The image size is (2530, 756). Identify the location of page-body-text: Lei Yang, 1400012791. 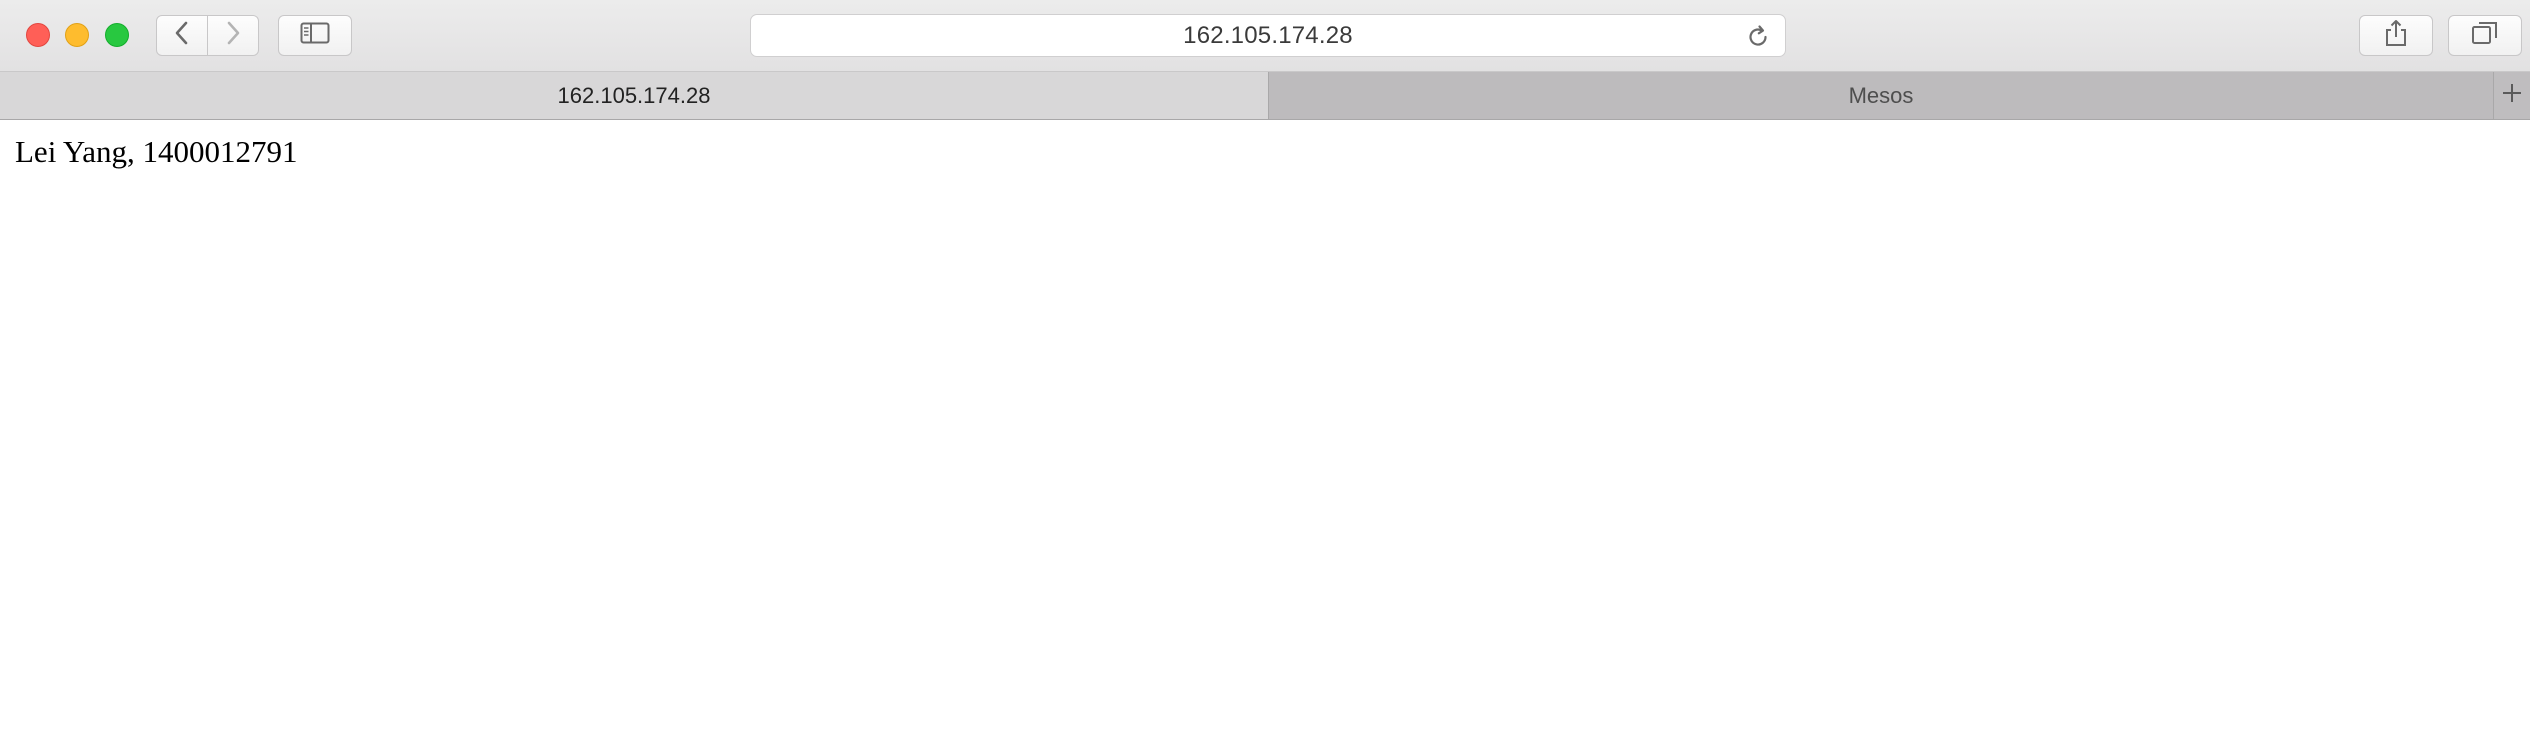
(156, 151).